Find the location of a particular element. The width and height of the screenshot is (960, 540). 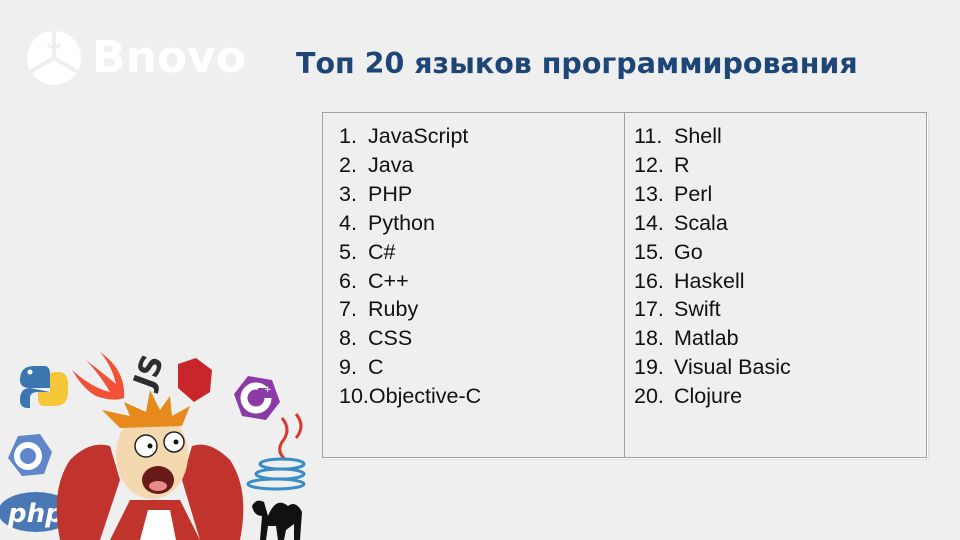

item-number: 1. is located at coordinates (348, 136).